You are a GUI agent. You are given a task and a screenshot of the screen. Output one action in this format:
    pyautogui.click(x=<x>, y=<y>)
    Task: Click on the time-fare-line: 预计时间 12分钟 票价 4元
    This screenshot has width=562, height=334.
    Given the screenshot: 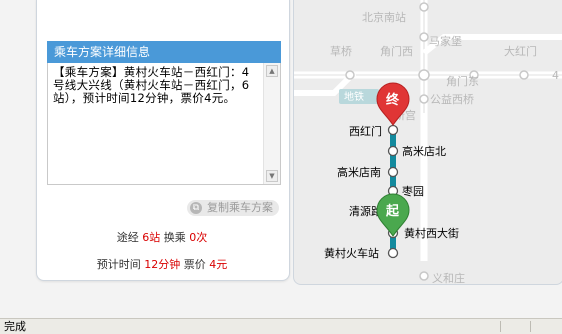 What is the action you would take?
    pyautogui.click(x=162, y=264)
    